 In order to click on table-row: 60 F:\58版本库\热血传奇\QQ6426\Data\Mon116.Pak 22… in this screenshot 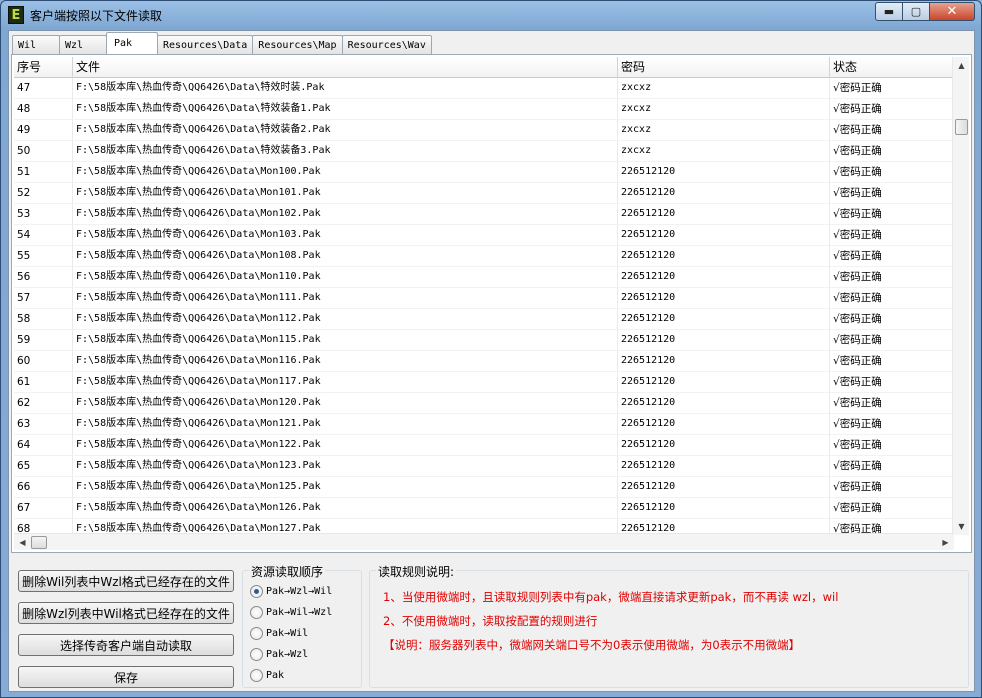, I will do `click(484, 361)`.